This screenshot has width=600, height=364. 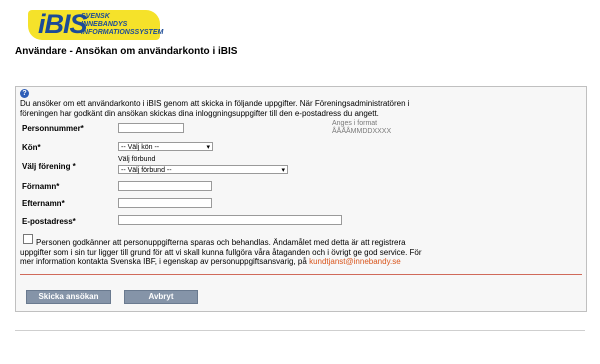 What do you see at coordinates (49, 166) in the screenshot?
I see `forening-label: Välj förening *` at bounding box center [49, 166].